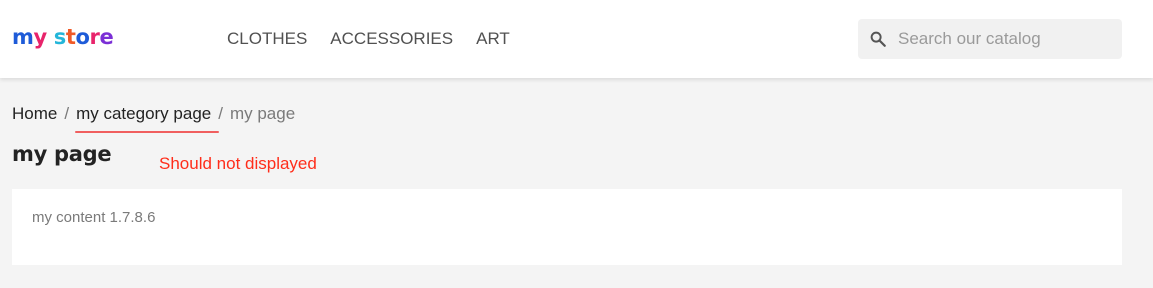 The height and width of the screenshot is (288, 1153). I want to click on logo-letter, so click(50, 37).